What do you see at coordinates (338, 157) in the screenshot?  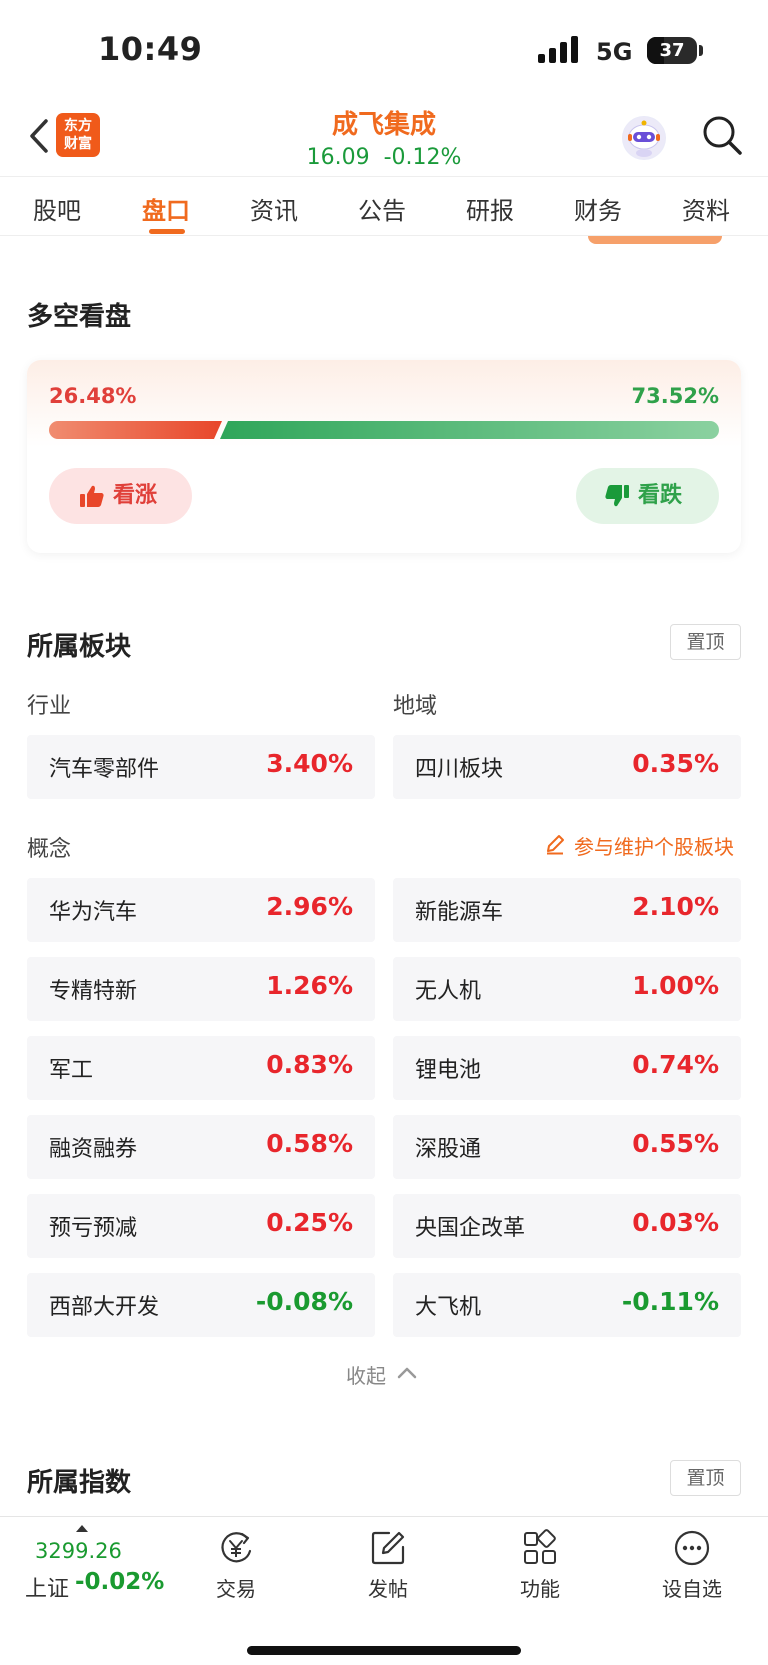 I see `stock-price: 16.09` at bounding box center [338, 157].